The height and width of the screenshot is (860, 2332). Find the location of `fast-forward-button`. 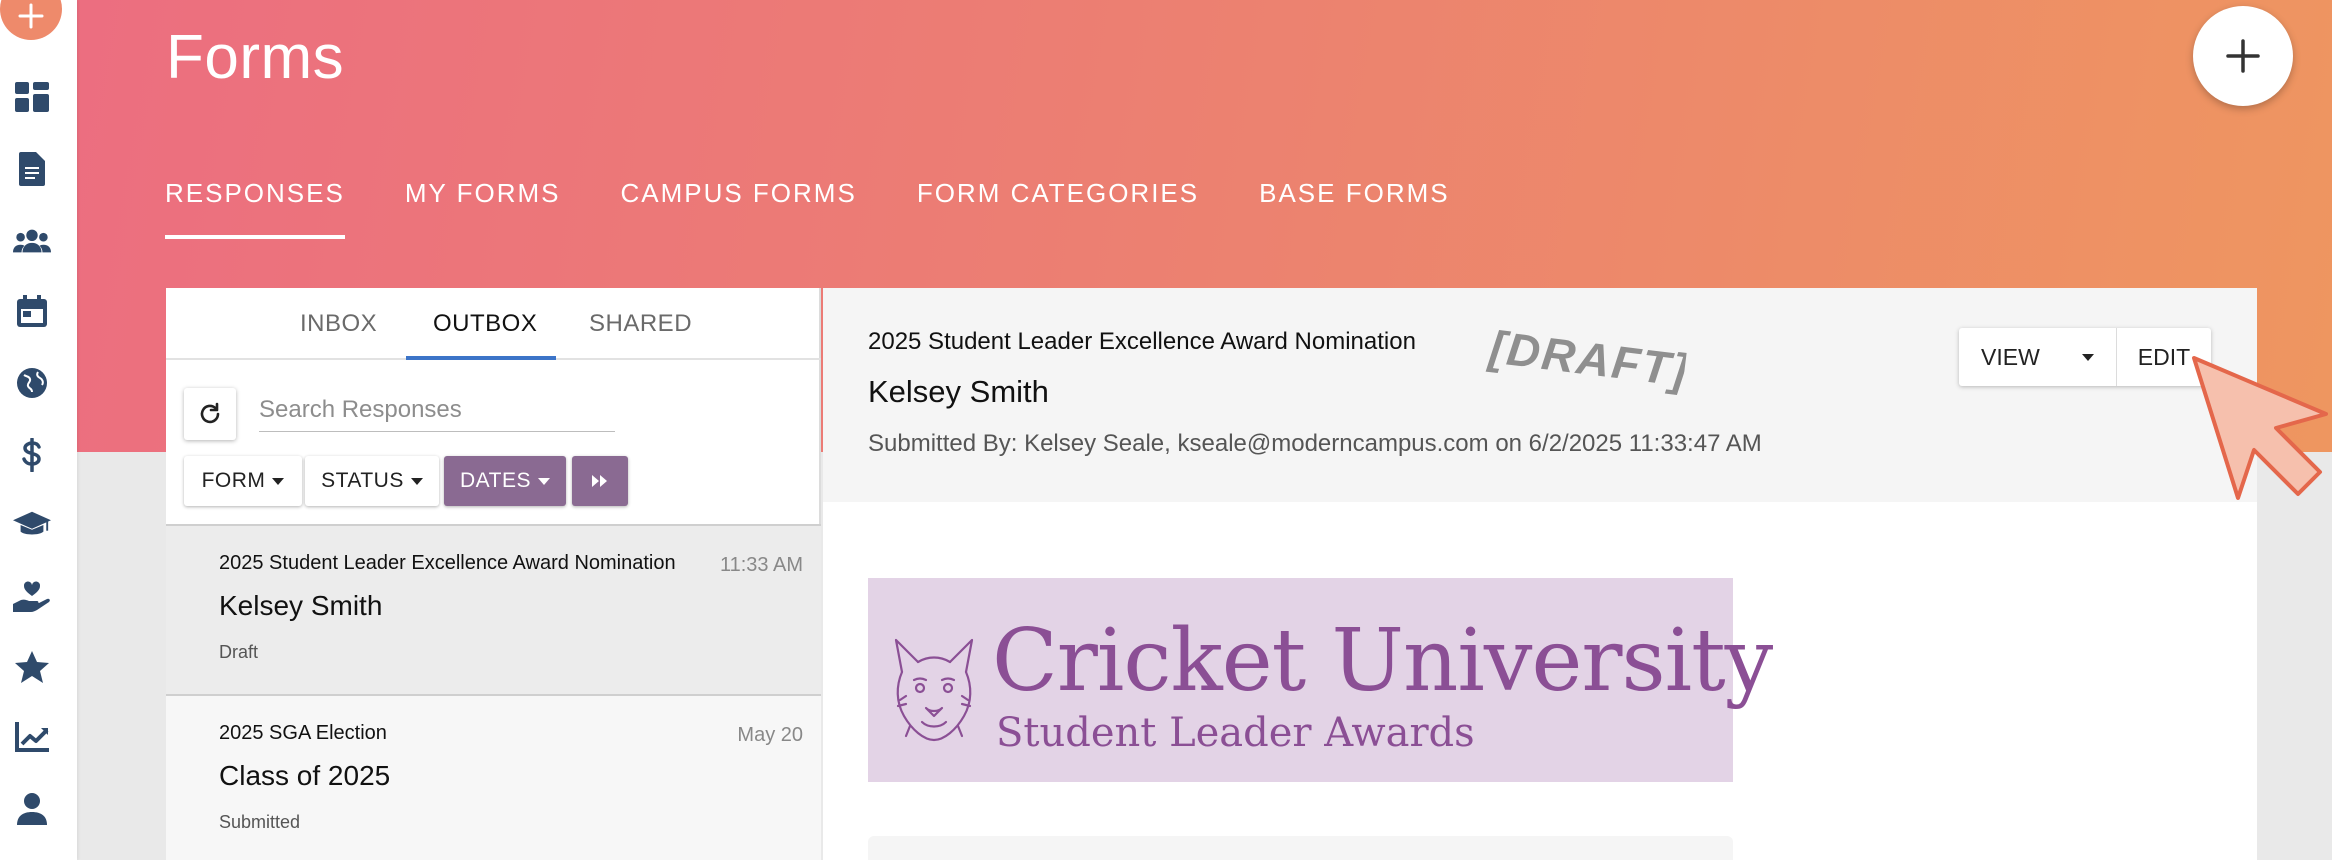

fast-forward-button is located at coordinates (600, 481).